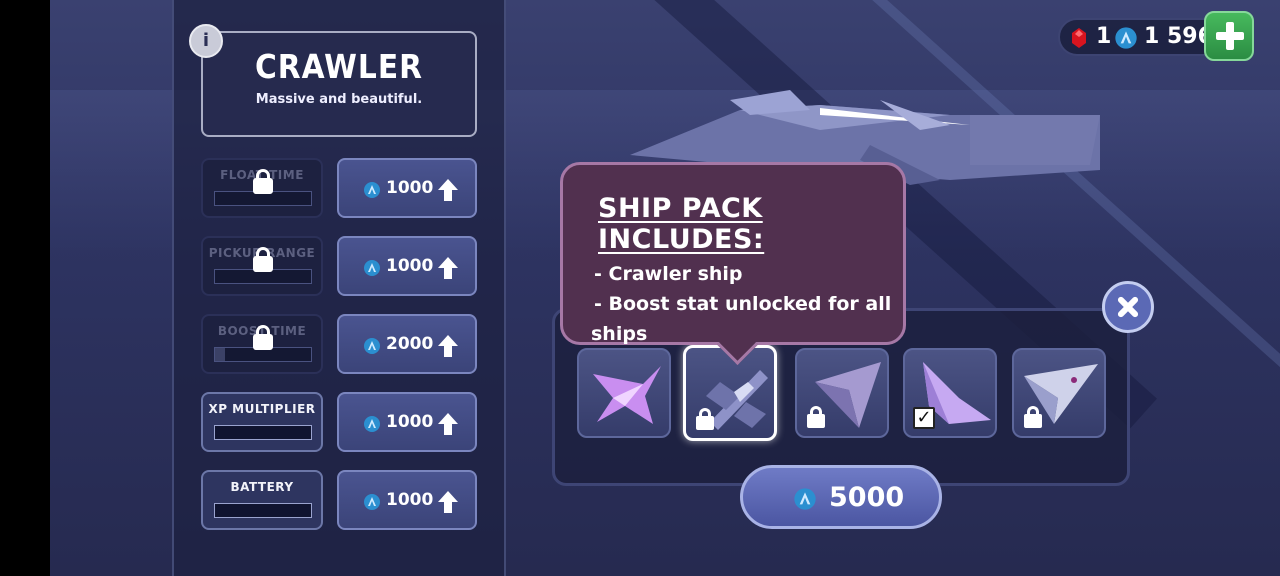 The image size is (1280, 576). What do you see at coordinates (619, 334) in the screenshot?
I see `tooltip-line: ships` at bounding box center [619, 334].